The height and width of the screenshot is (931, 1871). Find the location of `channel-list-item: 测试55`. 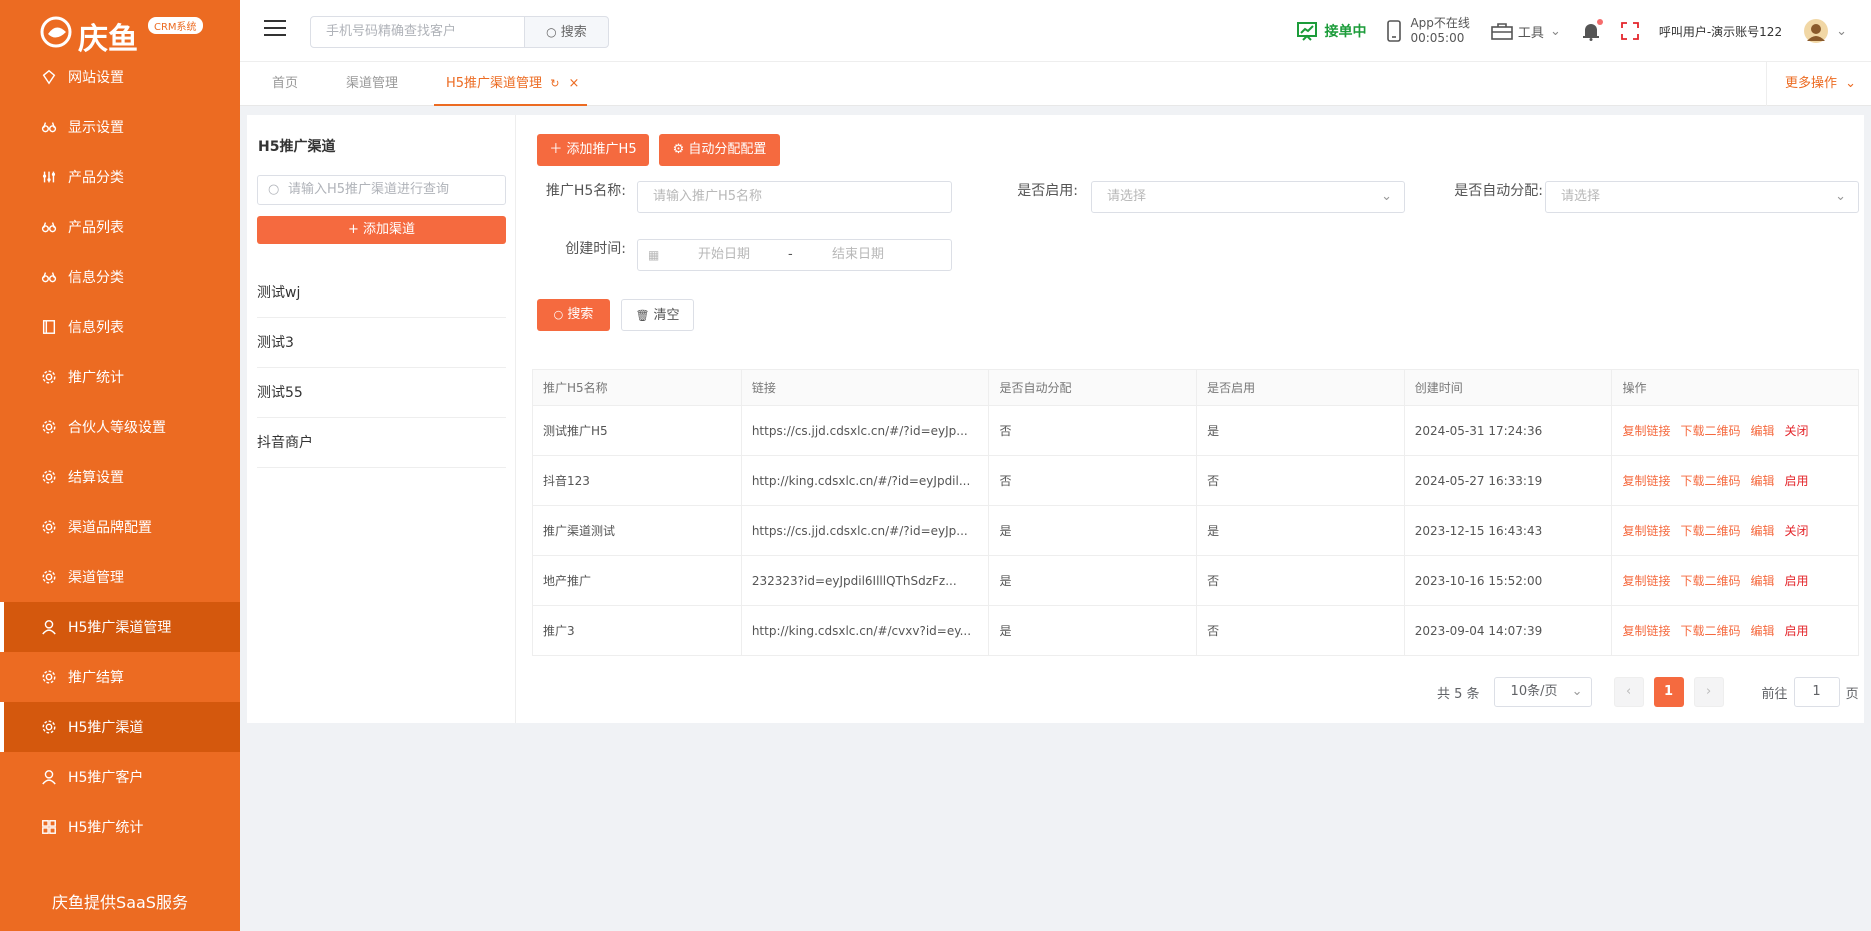

channel-list-item: 测试55 is located at coordinates (381, 393).